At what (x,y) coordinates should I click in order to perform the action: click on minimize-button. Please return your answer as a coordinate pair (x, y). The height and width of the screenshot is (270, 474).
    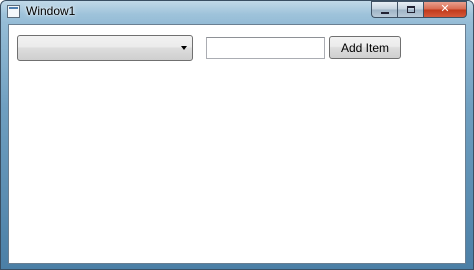
    Looking at the image, I should click on (384, 9).